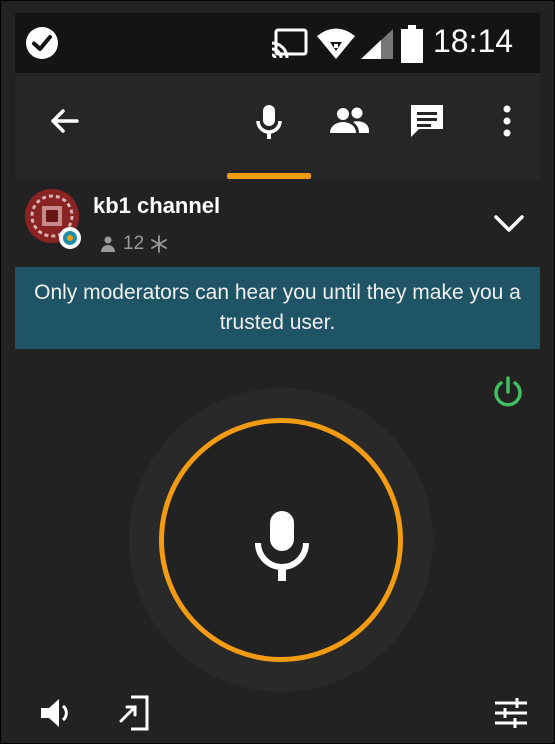 The image size is (555, 744). Describe the element at coordinates (507, 121) in the screenshot. I see `more-options-icon` at that location.